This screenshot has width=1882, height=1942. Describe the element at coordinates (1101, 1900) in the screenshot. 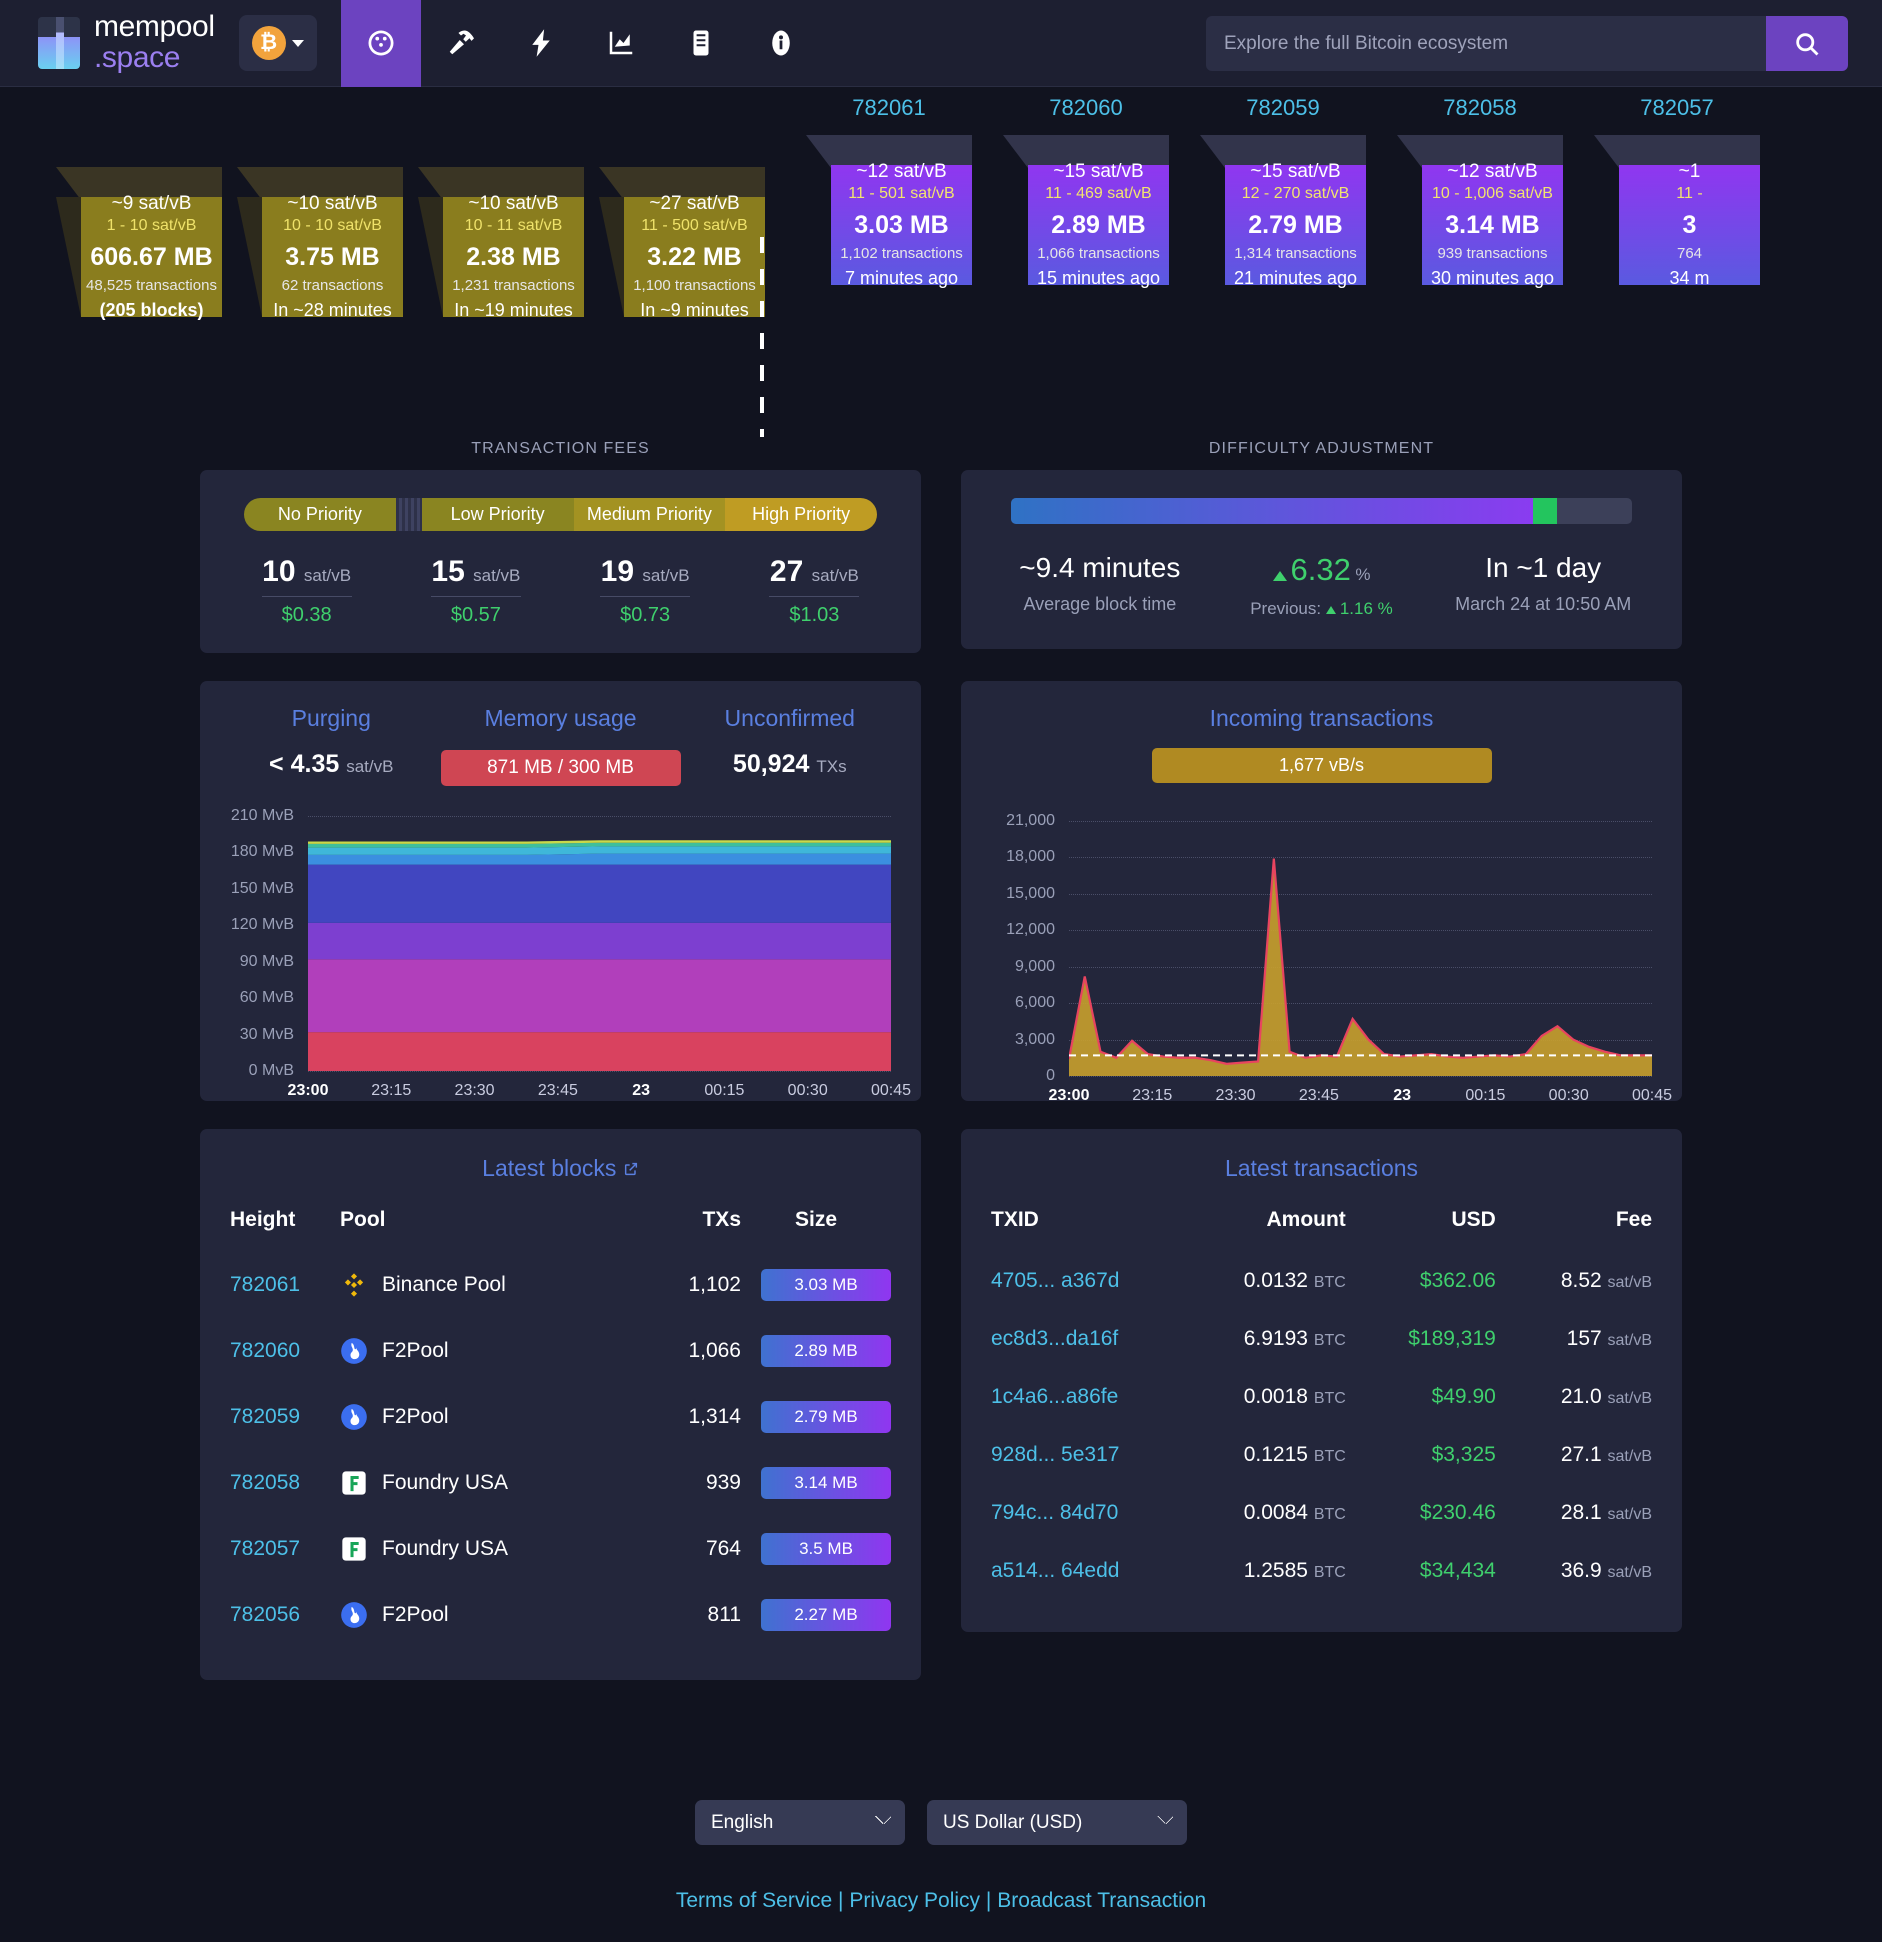

I see `broadcast-transaction-link: Broadcast Transaction` at that location.